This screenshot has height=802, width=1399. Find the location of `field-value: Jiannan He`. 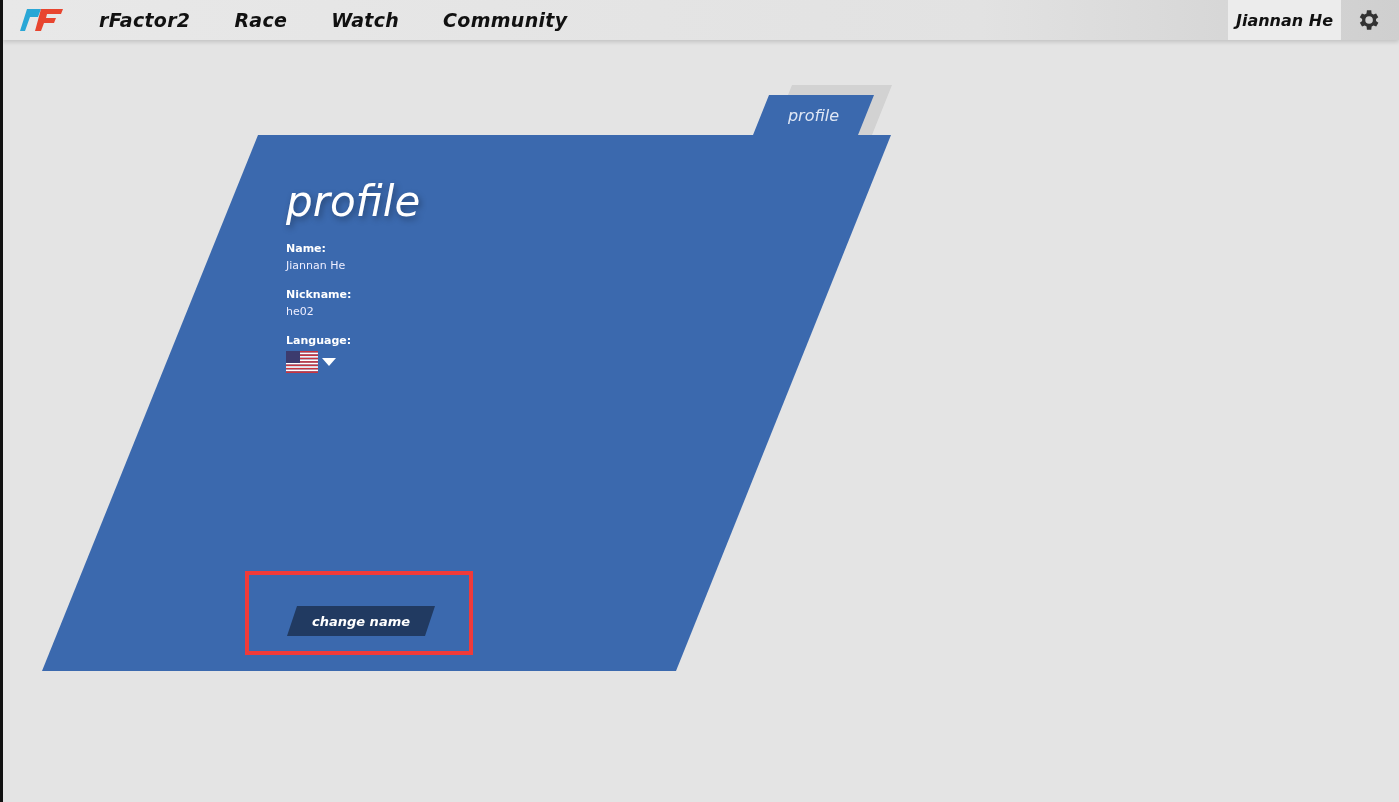

field-value: Jiannan He is located at coordinates (316, 265).